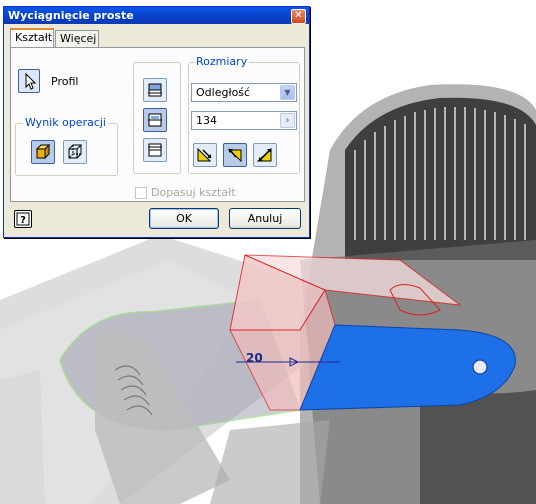 The image size is (536, 504). I want to click on direction-up-icon, so click(155, 90).